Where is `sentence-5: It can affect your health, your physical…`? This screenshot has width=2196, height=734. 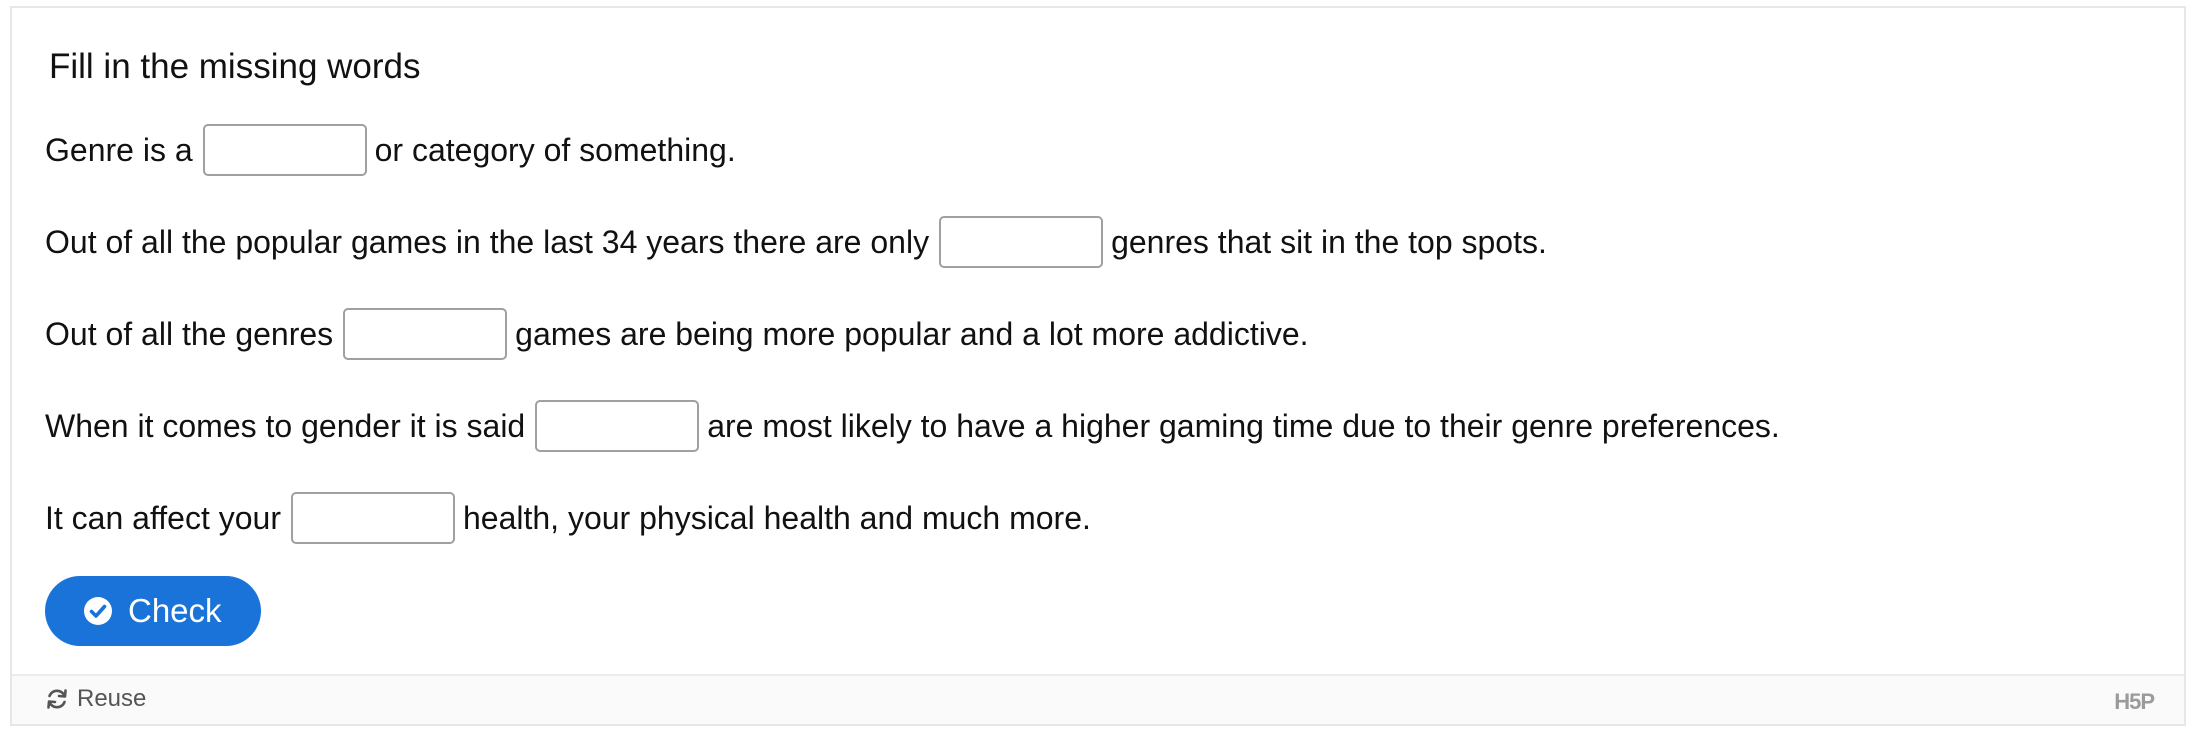 sentence-5: It can affect your health, your physical… is located at coordinates (568, 518).